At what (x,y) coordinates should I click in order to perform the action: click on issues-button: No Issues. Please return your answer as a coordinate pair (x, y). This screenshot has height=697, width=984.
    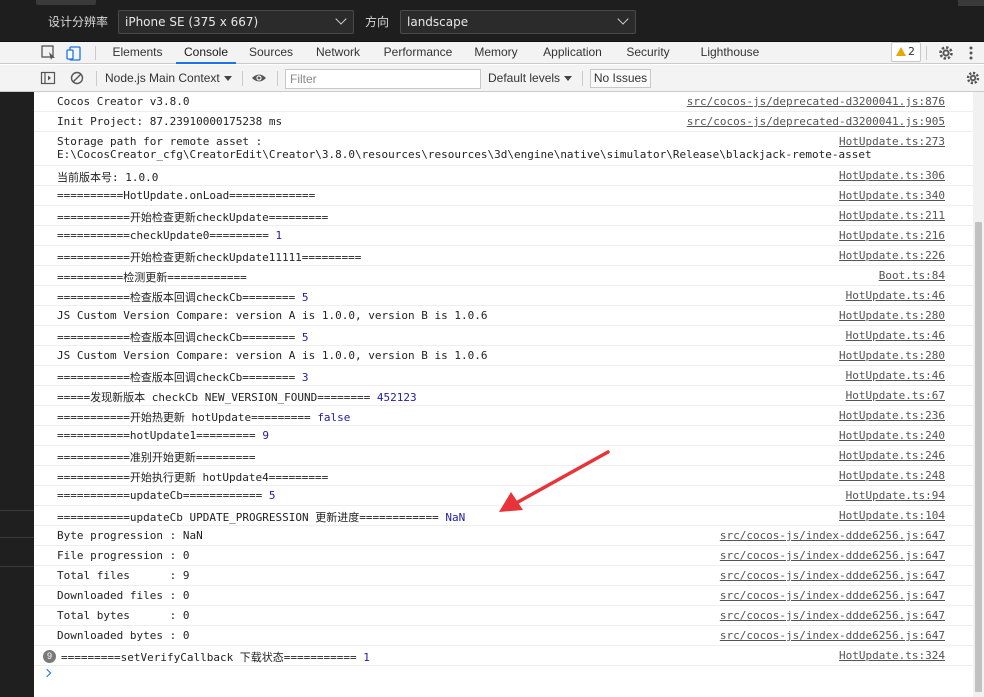
    Looking at the image, I should click on (620, 78).